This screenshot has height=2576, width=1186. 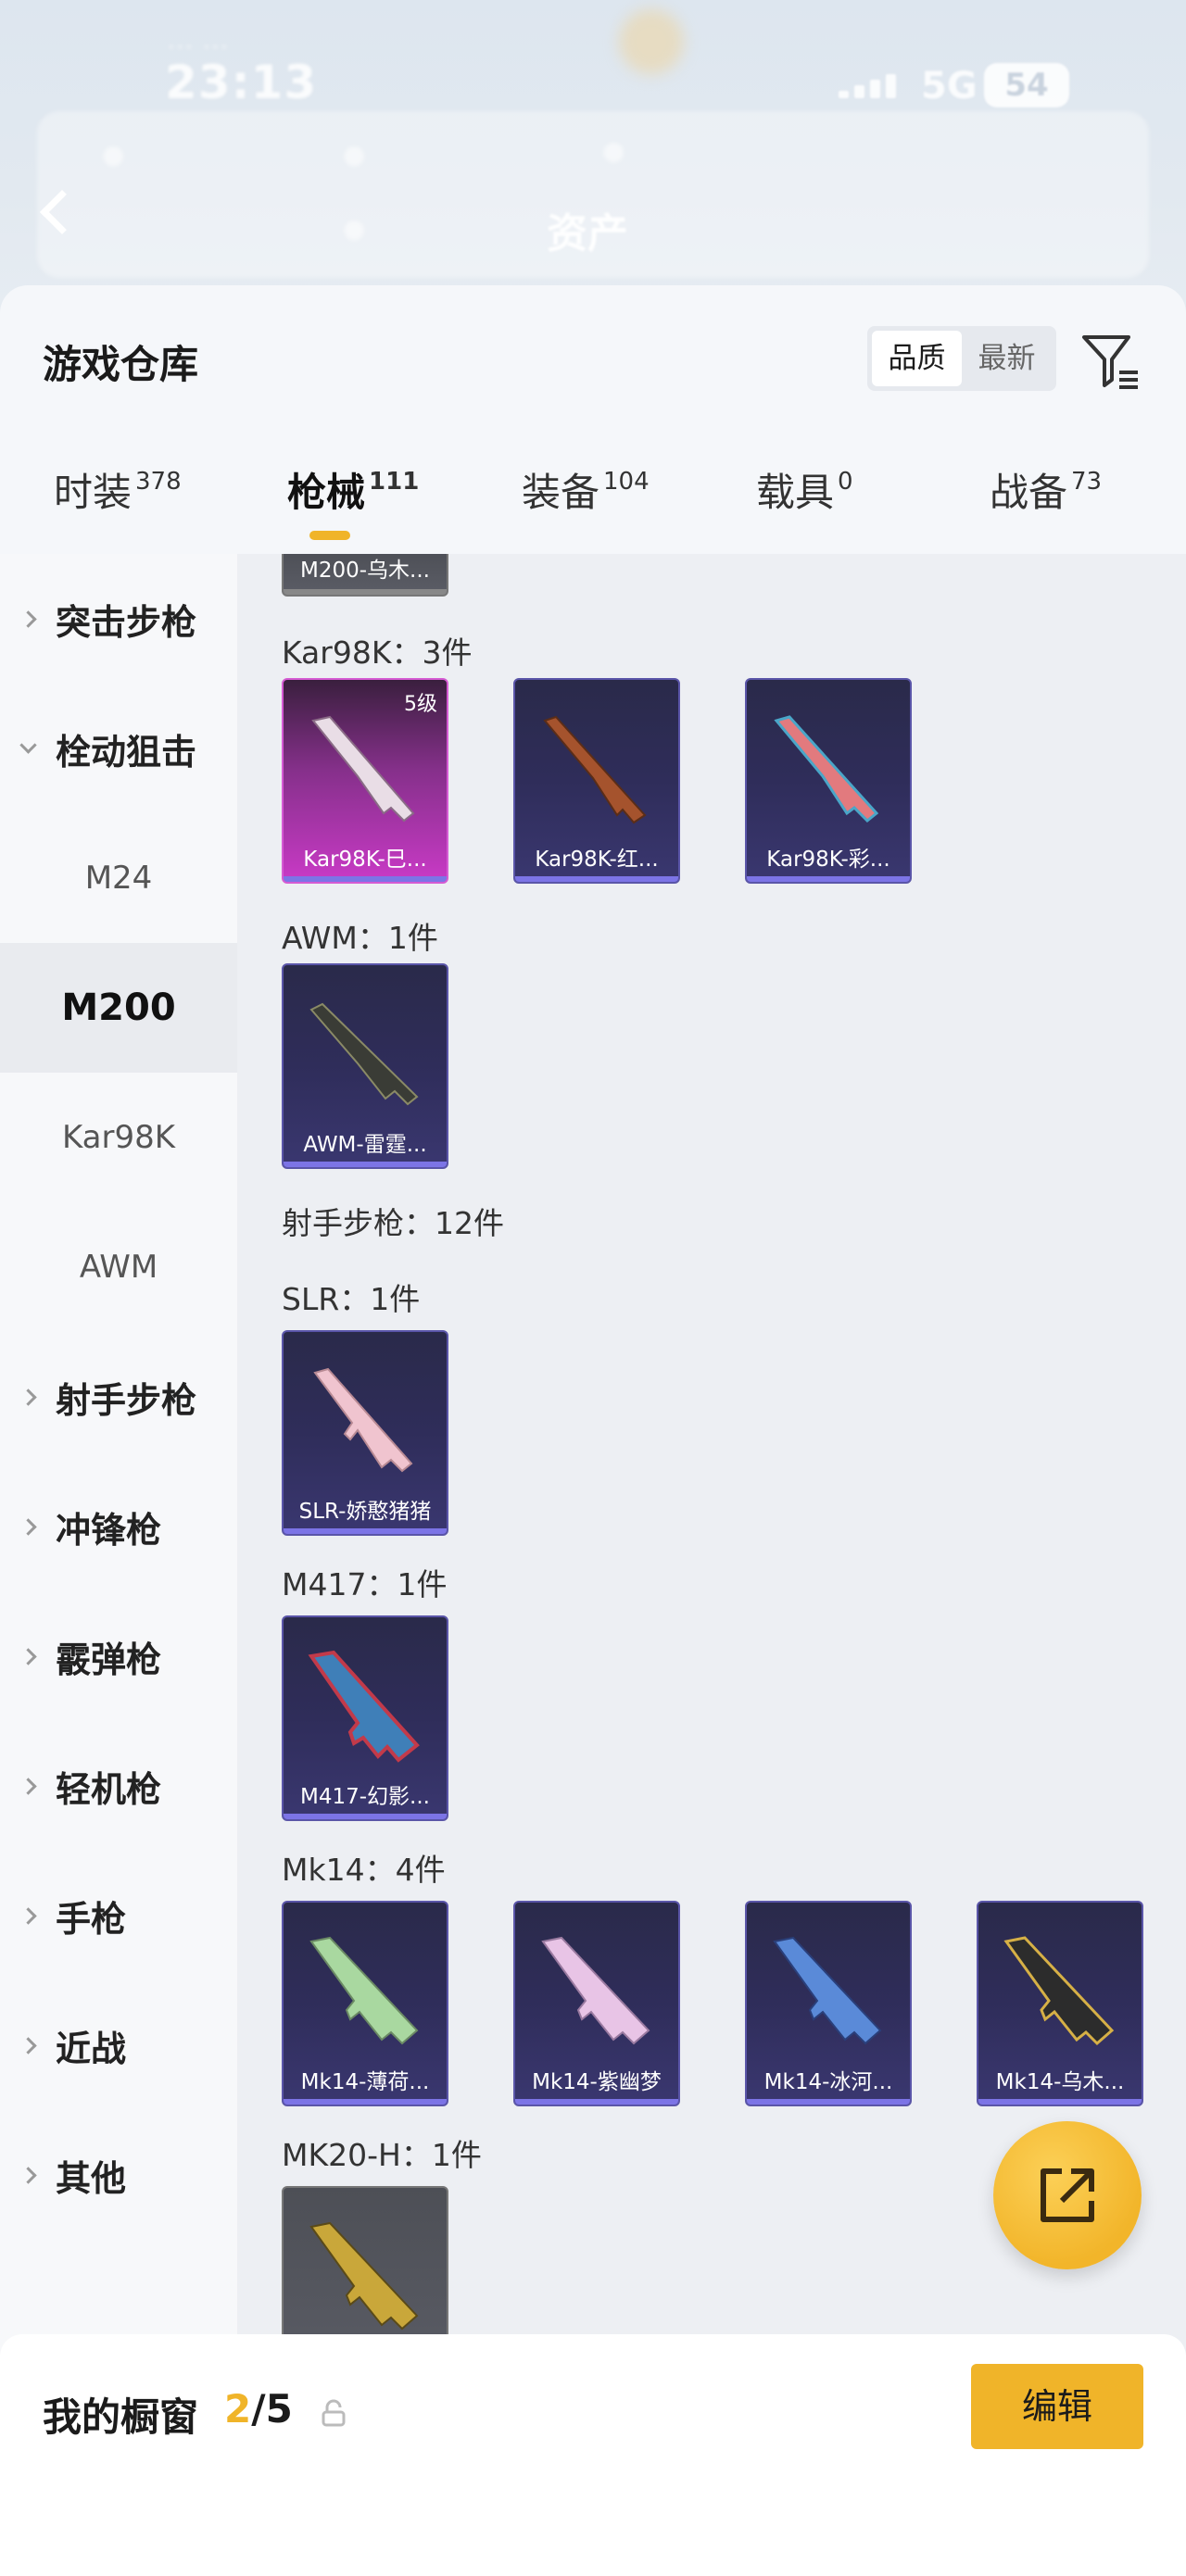 I want to click on showcase-bar: 我的橱窗 2/5 编辑, so click(x=593, y=2455).